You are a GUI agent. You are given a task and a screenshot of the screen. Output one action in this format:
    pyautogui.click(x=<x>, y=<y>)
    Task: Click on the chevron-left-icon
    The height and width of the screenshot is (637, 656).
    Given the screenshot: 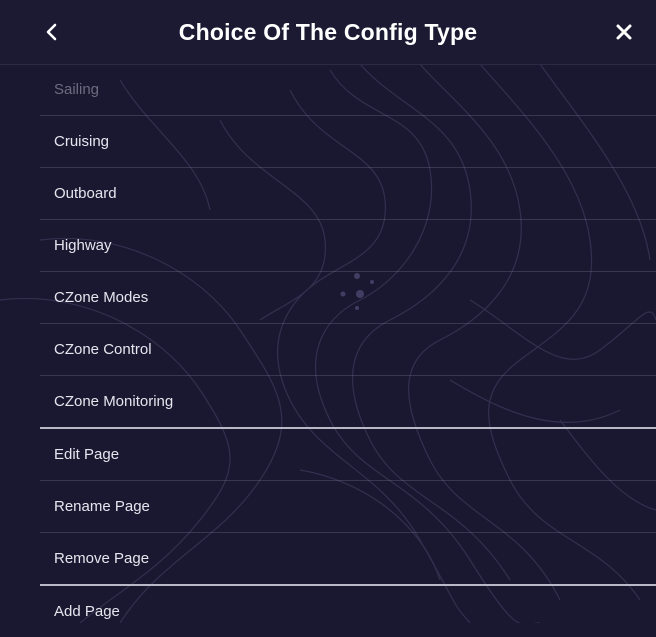 What is the action you would take?
    pyautogui.click(x=51, y=32)
    